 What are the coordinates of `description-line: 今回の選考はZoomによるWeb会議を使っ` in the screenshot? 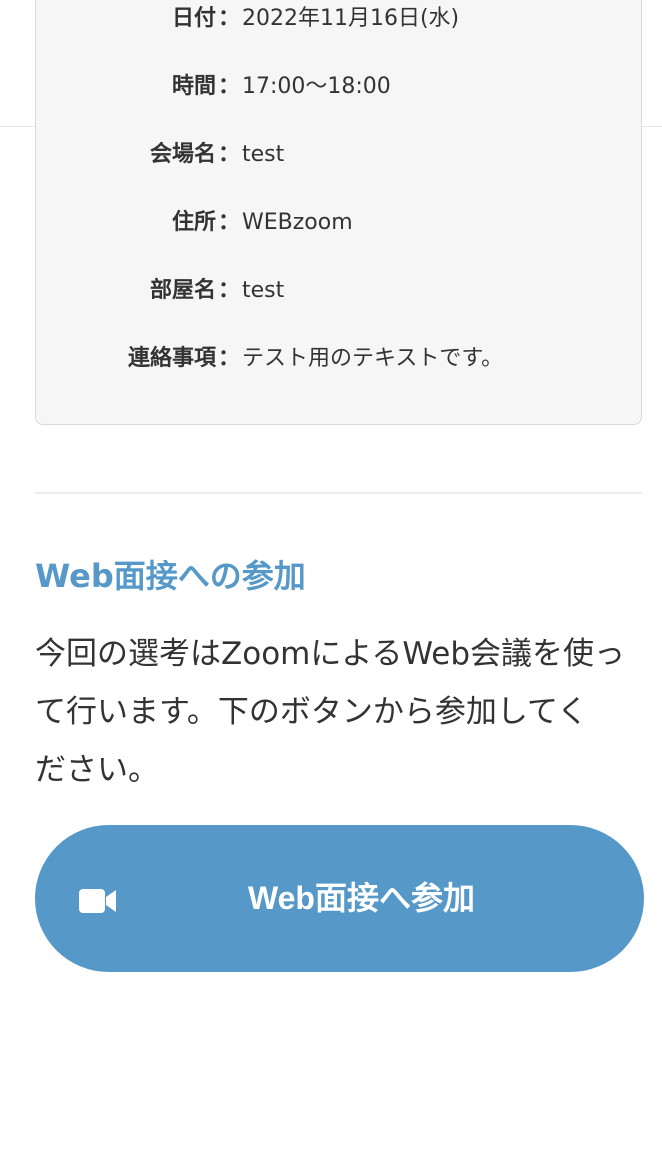 It's located at (330, 654).